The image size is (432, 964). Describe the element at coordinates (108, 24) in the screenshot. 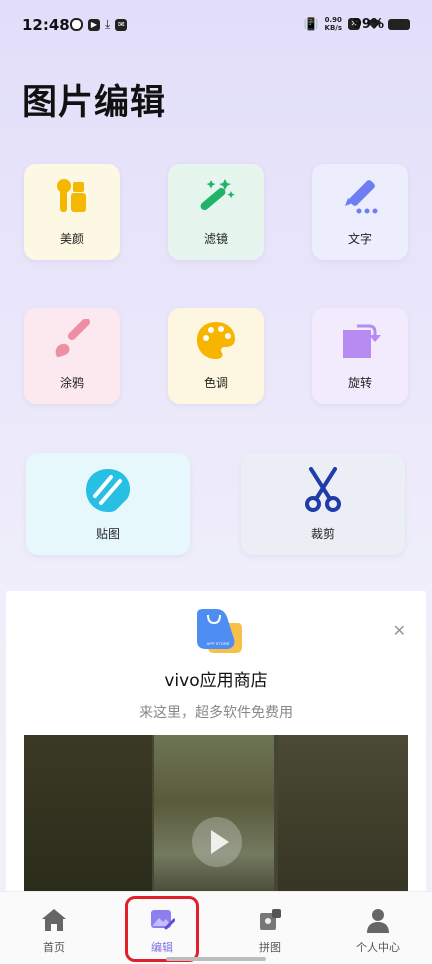

I see `download-icon: ⤓` at that location.